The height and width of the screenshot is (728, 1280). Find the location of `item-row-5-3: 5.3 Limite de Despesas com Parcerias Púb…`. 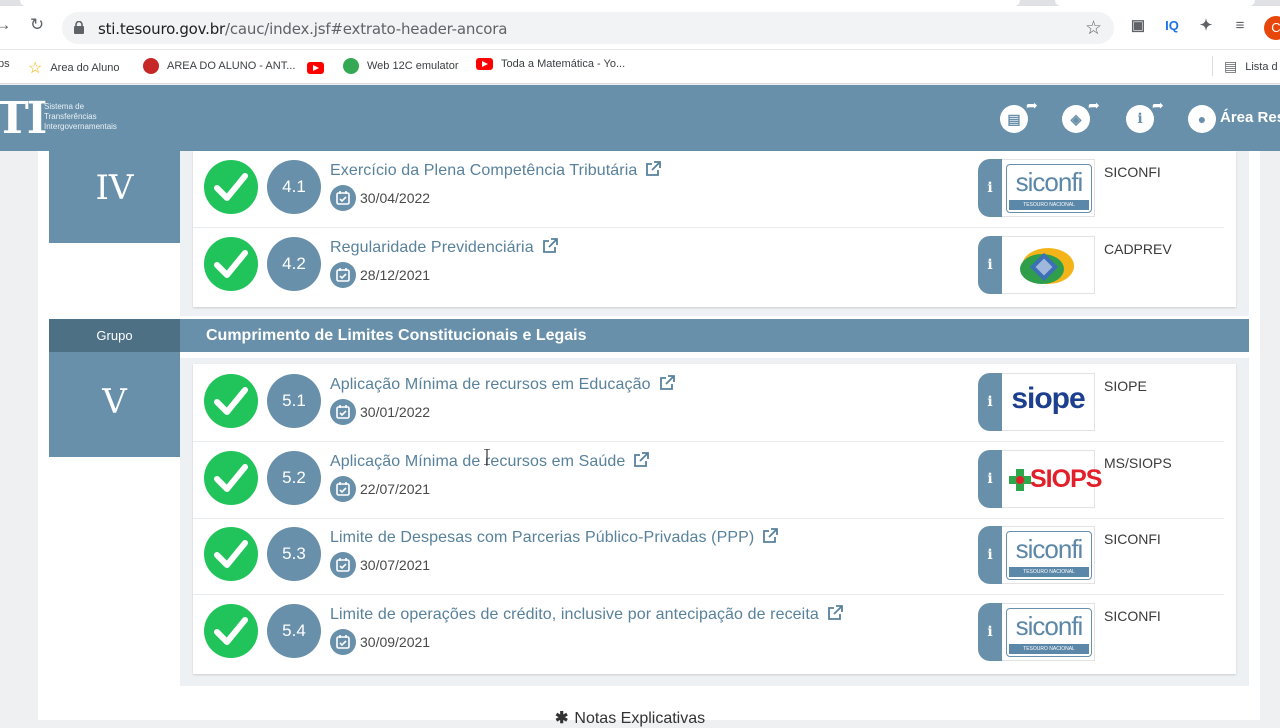

item-row-5-3: 5.3 Limite de Despesas com Parcerias Púb… is located at coordinates (708, 557).